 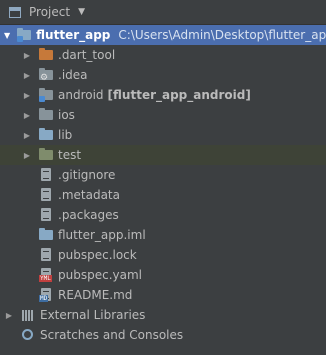 What do you see at coordinates (163, 295) in the screenshot?
I see `tree-node-readme: MD README.md` at bounding box center [163, 295].